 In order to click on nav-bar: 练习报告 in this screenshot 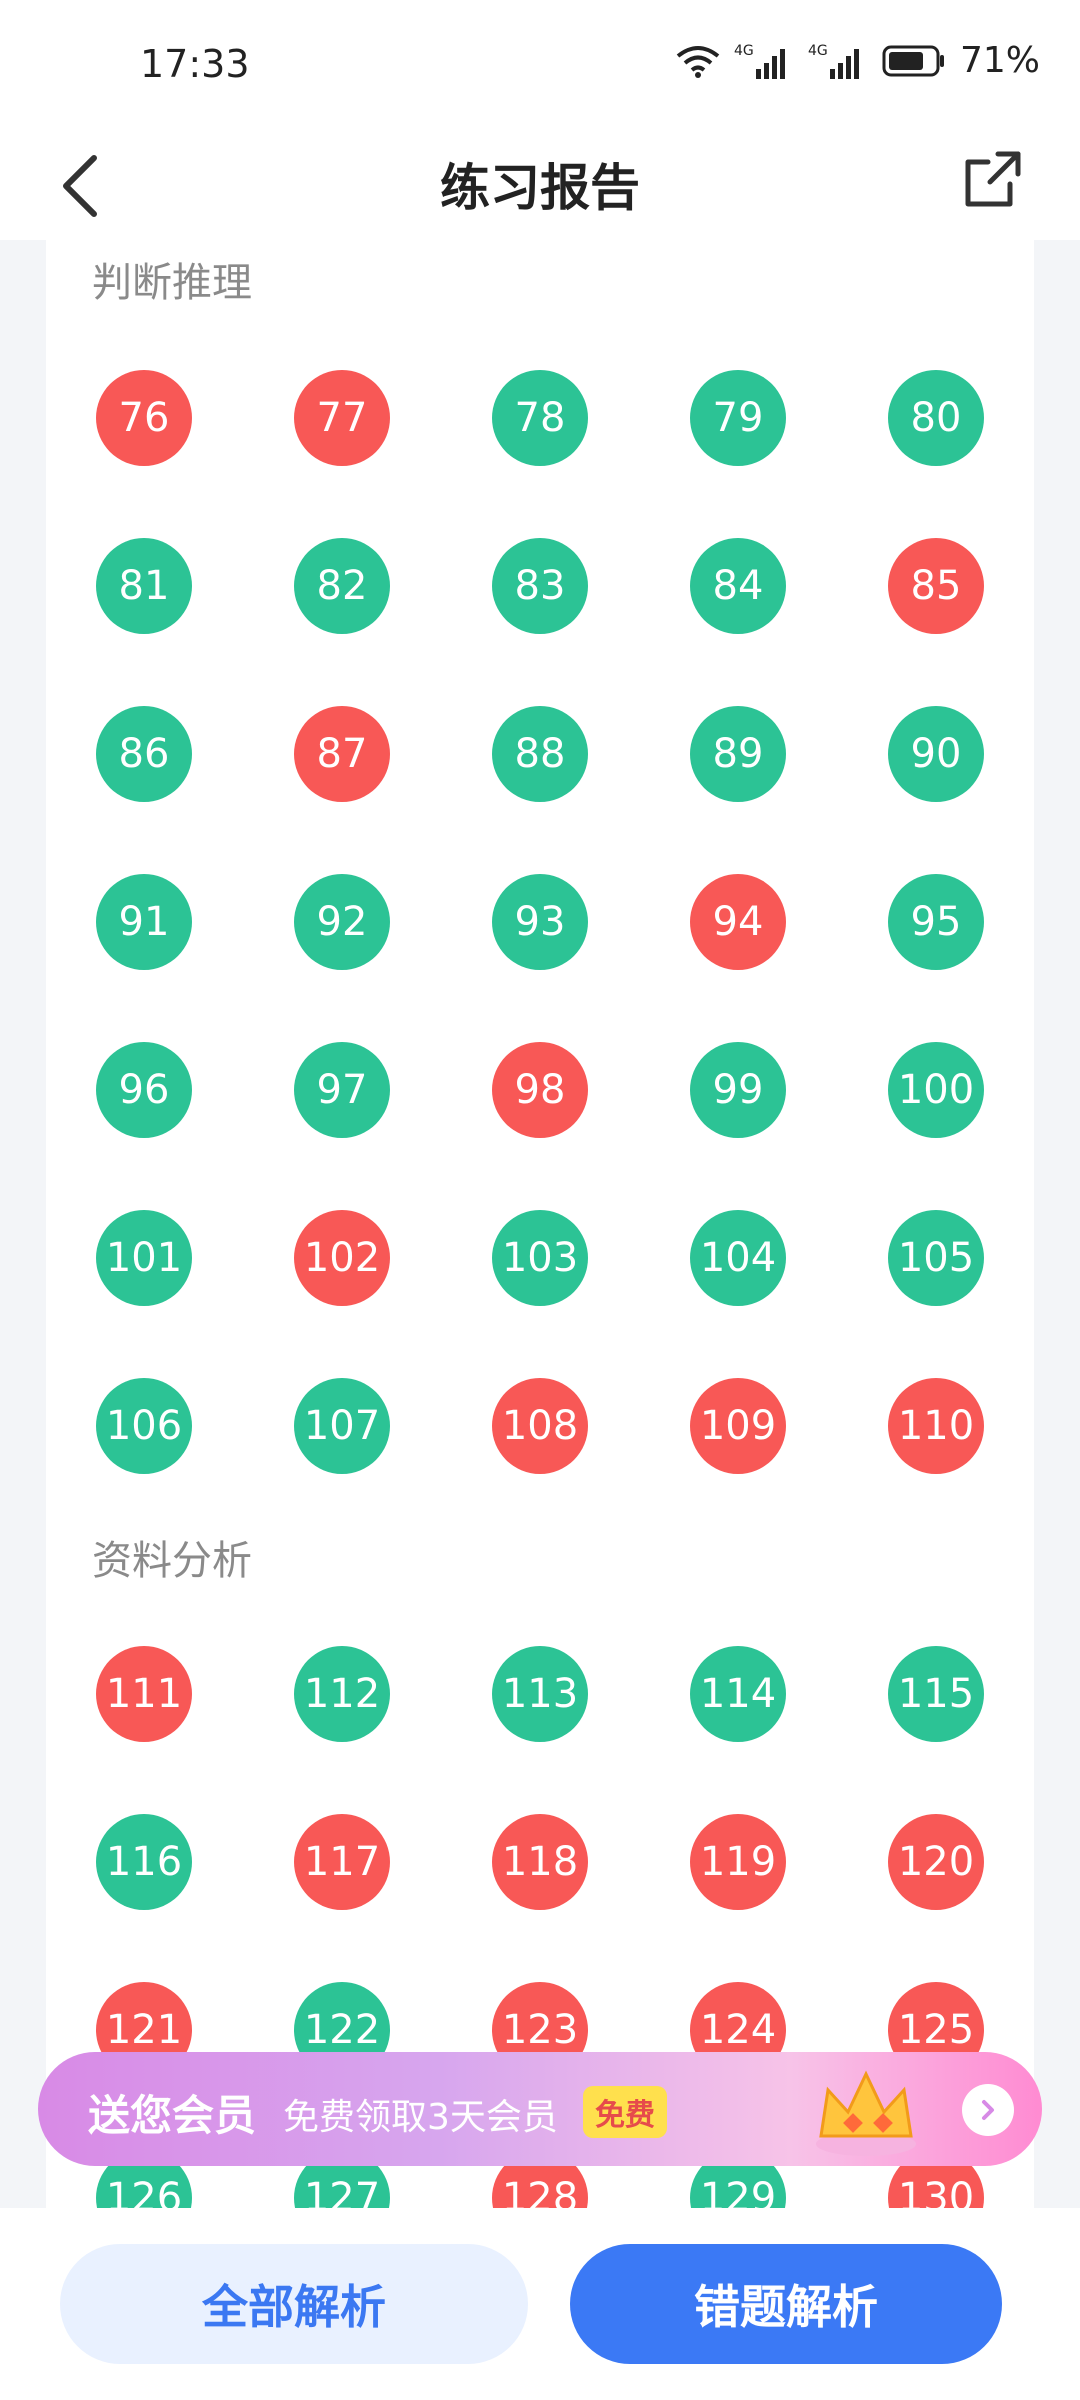, I will do `click(540, 185)`.